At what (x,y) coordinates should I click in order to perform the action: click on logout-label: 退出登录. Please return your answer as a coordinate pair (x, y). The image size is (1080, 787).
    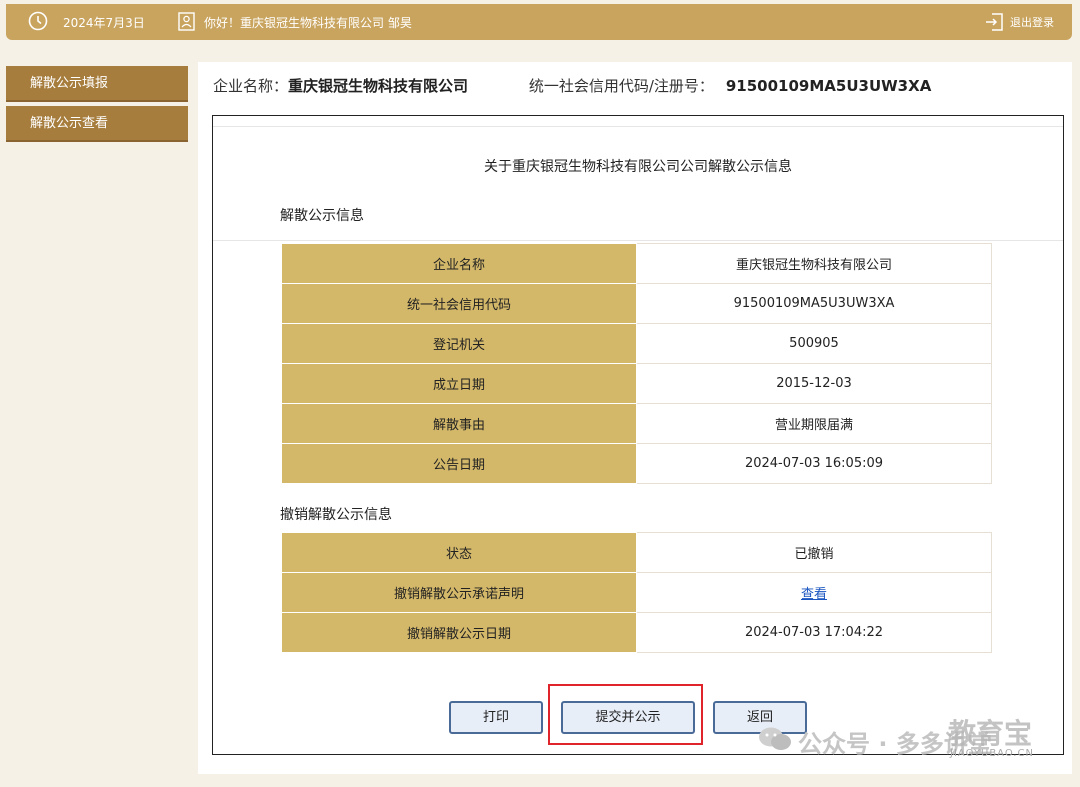
    Looking at the image, I should click on (1032, 22).